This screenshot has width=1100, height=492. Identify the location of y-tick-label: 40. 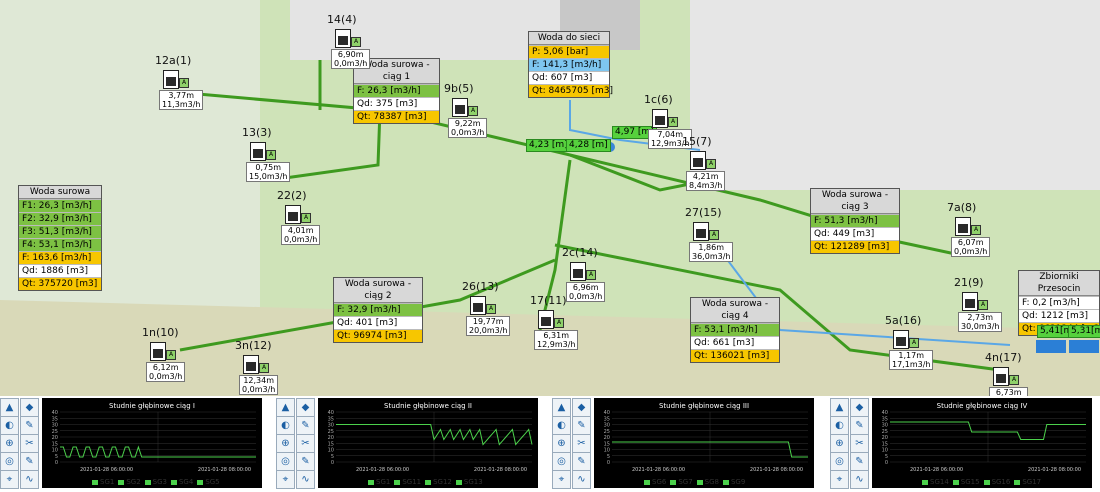
(885, 413).